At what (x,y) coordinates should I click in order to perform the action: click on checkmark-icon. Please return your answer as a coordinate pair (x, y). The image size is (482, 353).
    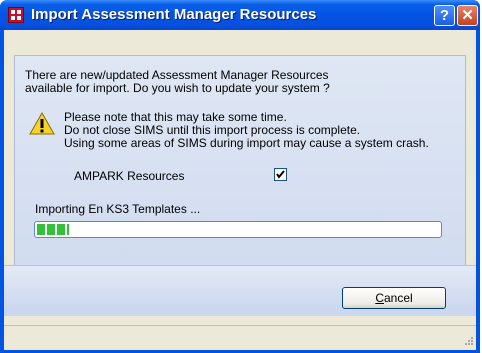
    Looking at the image, I should click on (280, 174).